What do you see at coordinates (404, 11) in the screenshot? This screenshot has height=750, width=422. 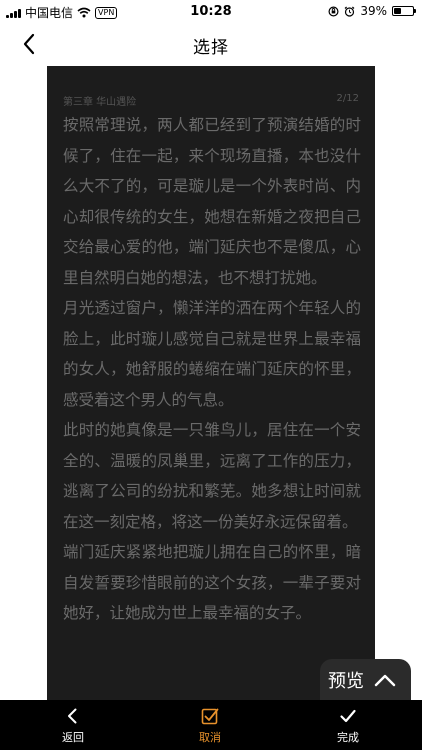 I see `battery-icon` at bounding box center [404, 11].